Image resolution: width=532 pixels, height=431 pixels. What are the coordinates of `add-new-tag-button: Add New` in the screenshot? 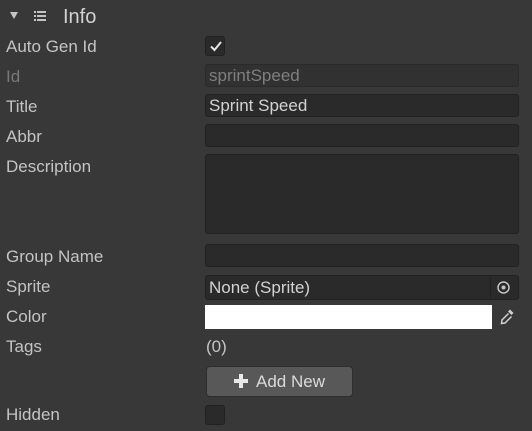 It's located at (279, 381).